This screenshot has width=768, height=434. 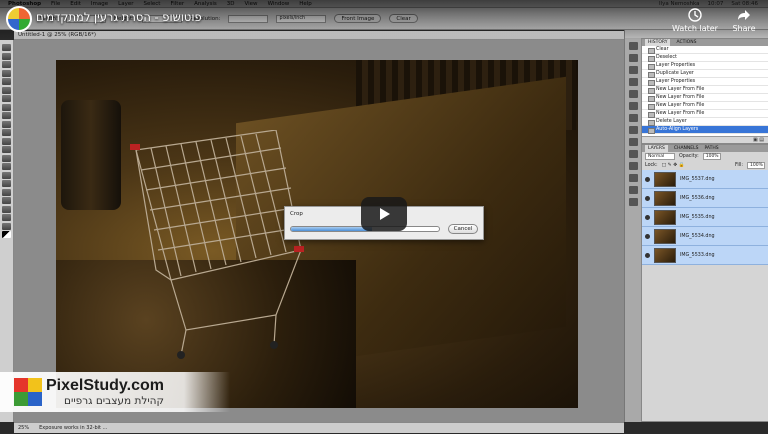 I want to click on marquee-tool-icon, so click(x=6, y=56).